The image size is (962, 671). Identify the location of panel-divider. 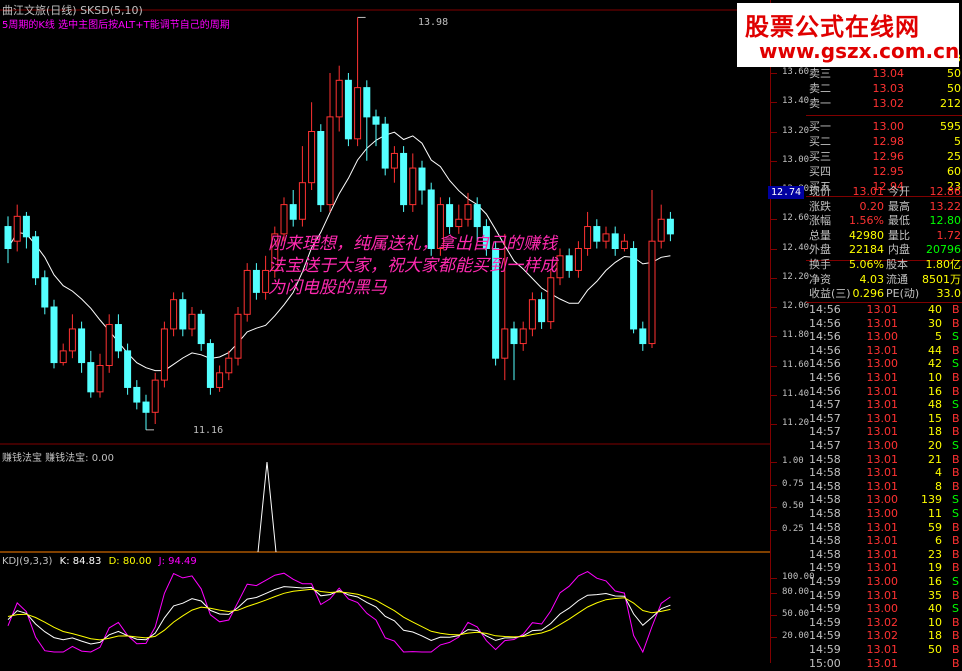
(884, 115).